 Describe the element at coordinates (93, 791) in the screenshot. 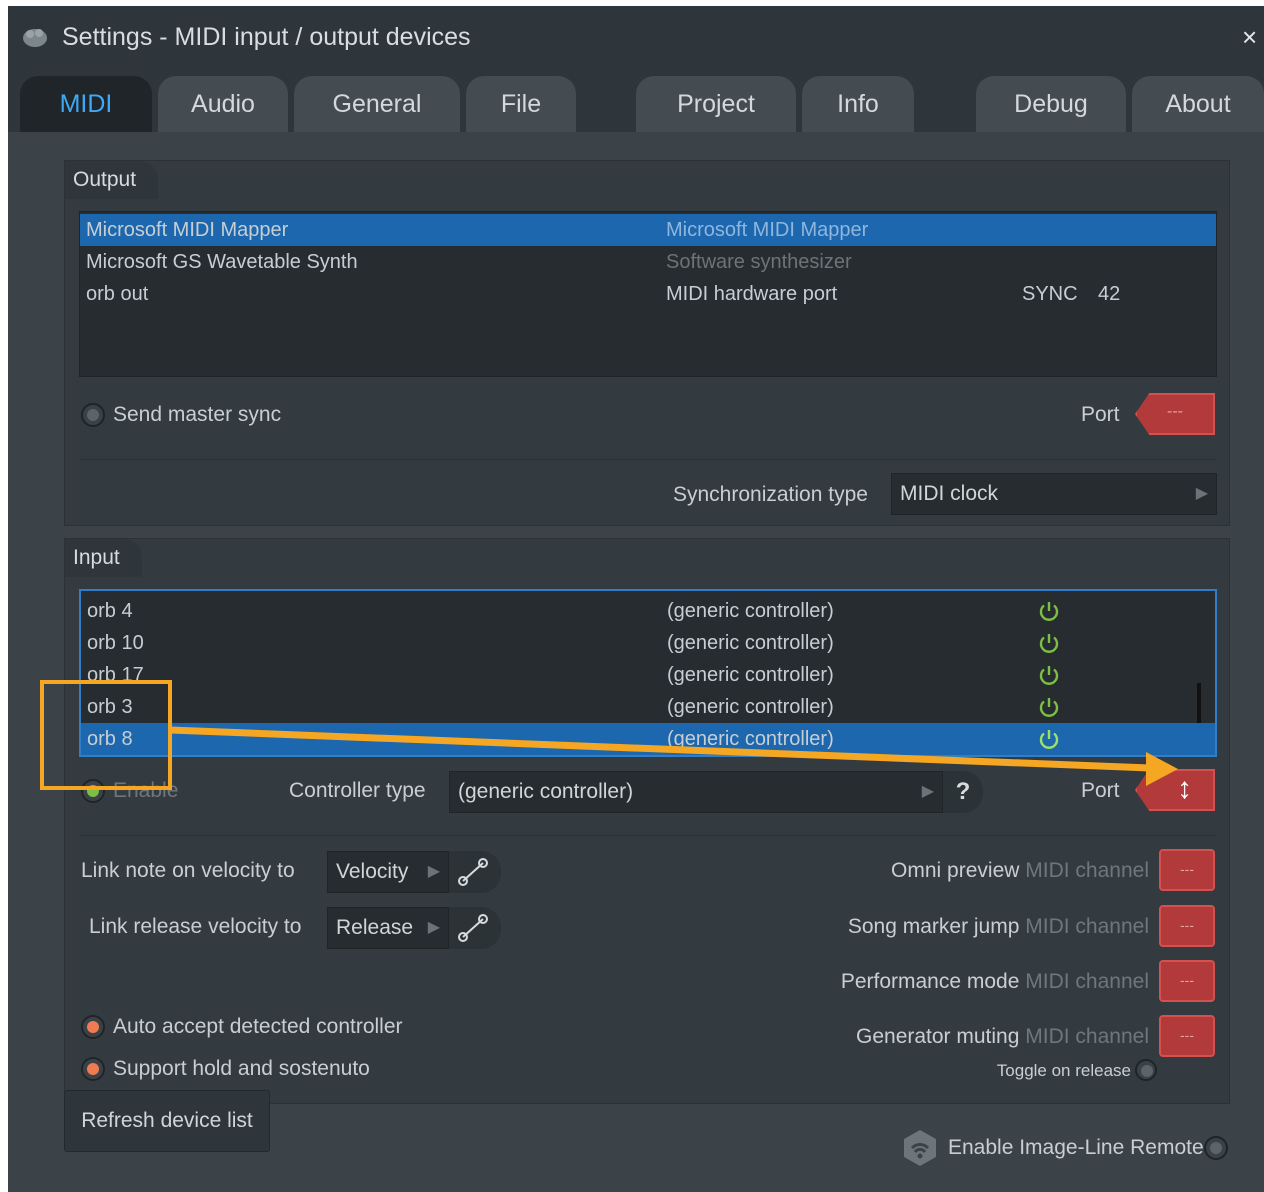

I see `enable-radio` at that location.